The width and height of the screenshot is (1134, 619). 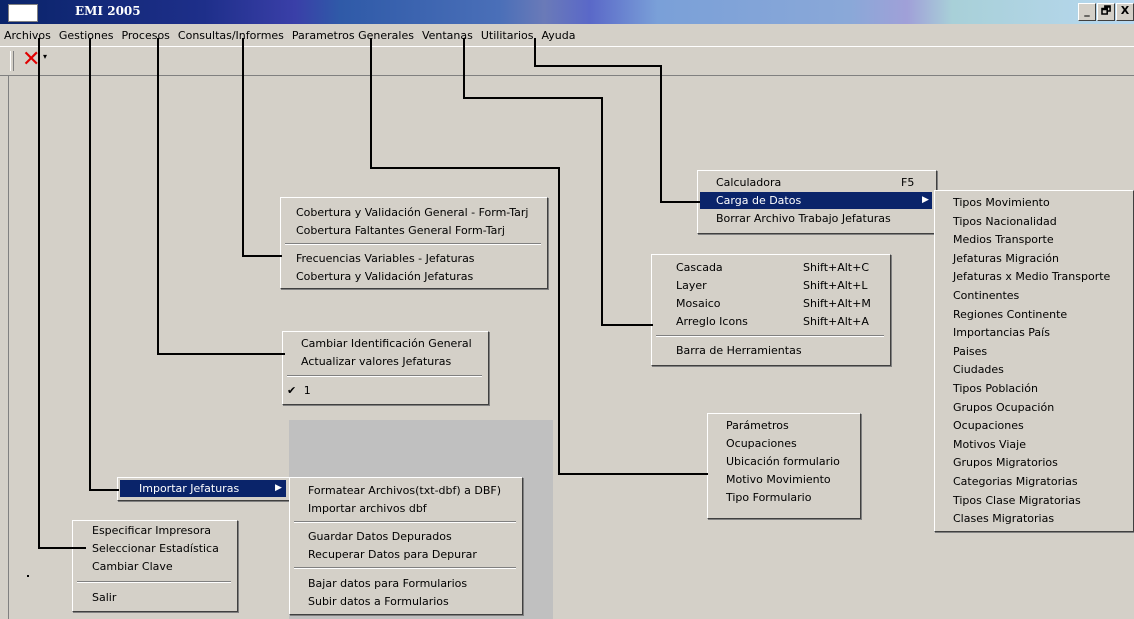 I want to click on menu-item: Formatear Archivos(txt-dbf) a DBF), so click(x=404, y=490).